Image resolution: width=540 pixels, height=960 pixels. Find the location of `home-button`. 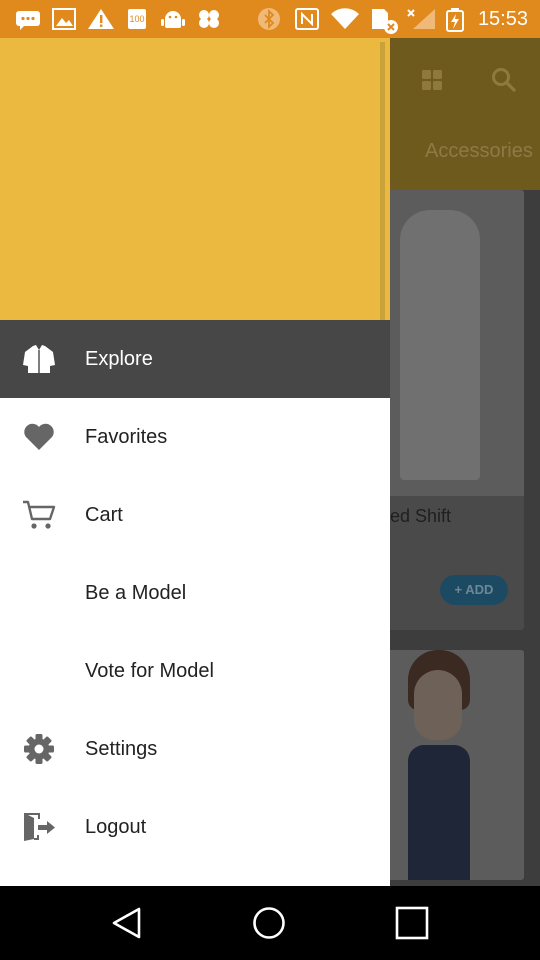

home-button is located at coordinates (269, 923).